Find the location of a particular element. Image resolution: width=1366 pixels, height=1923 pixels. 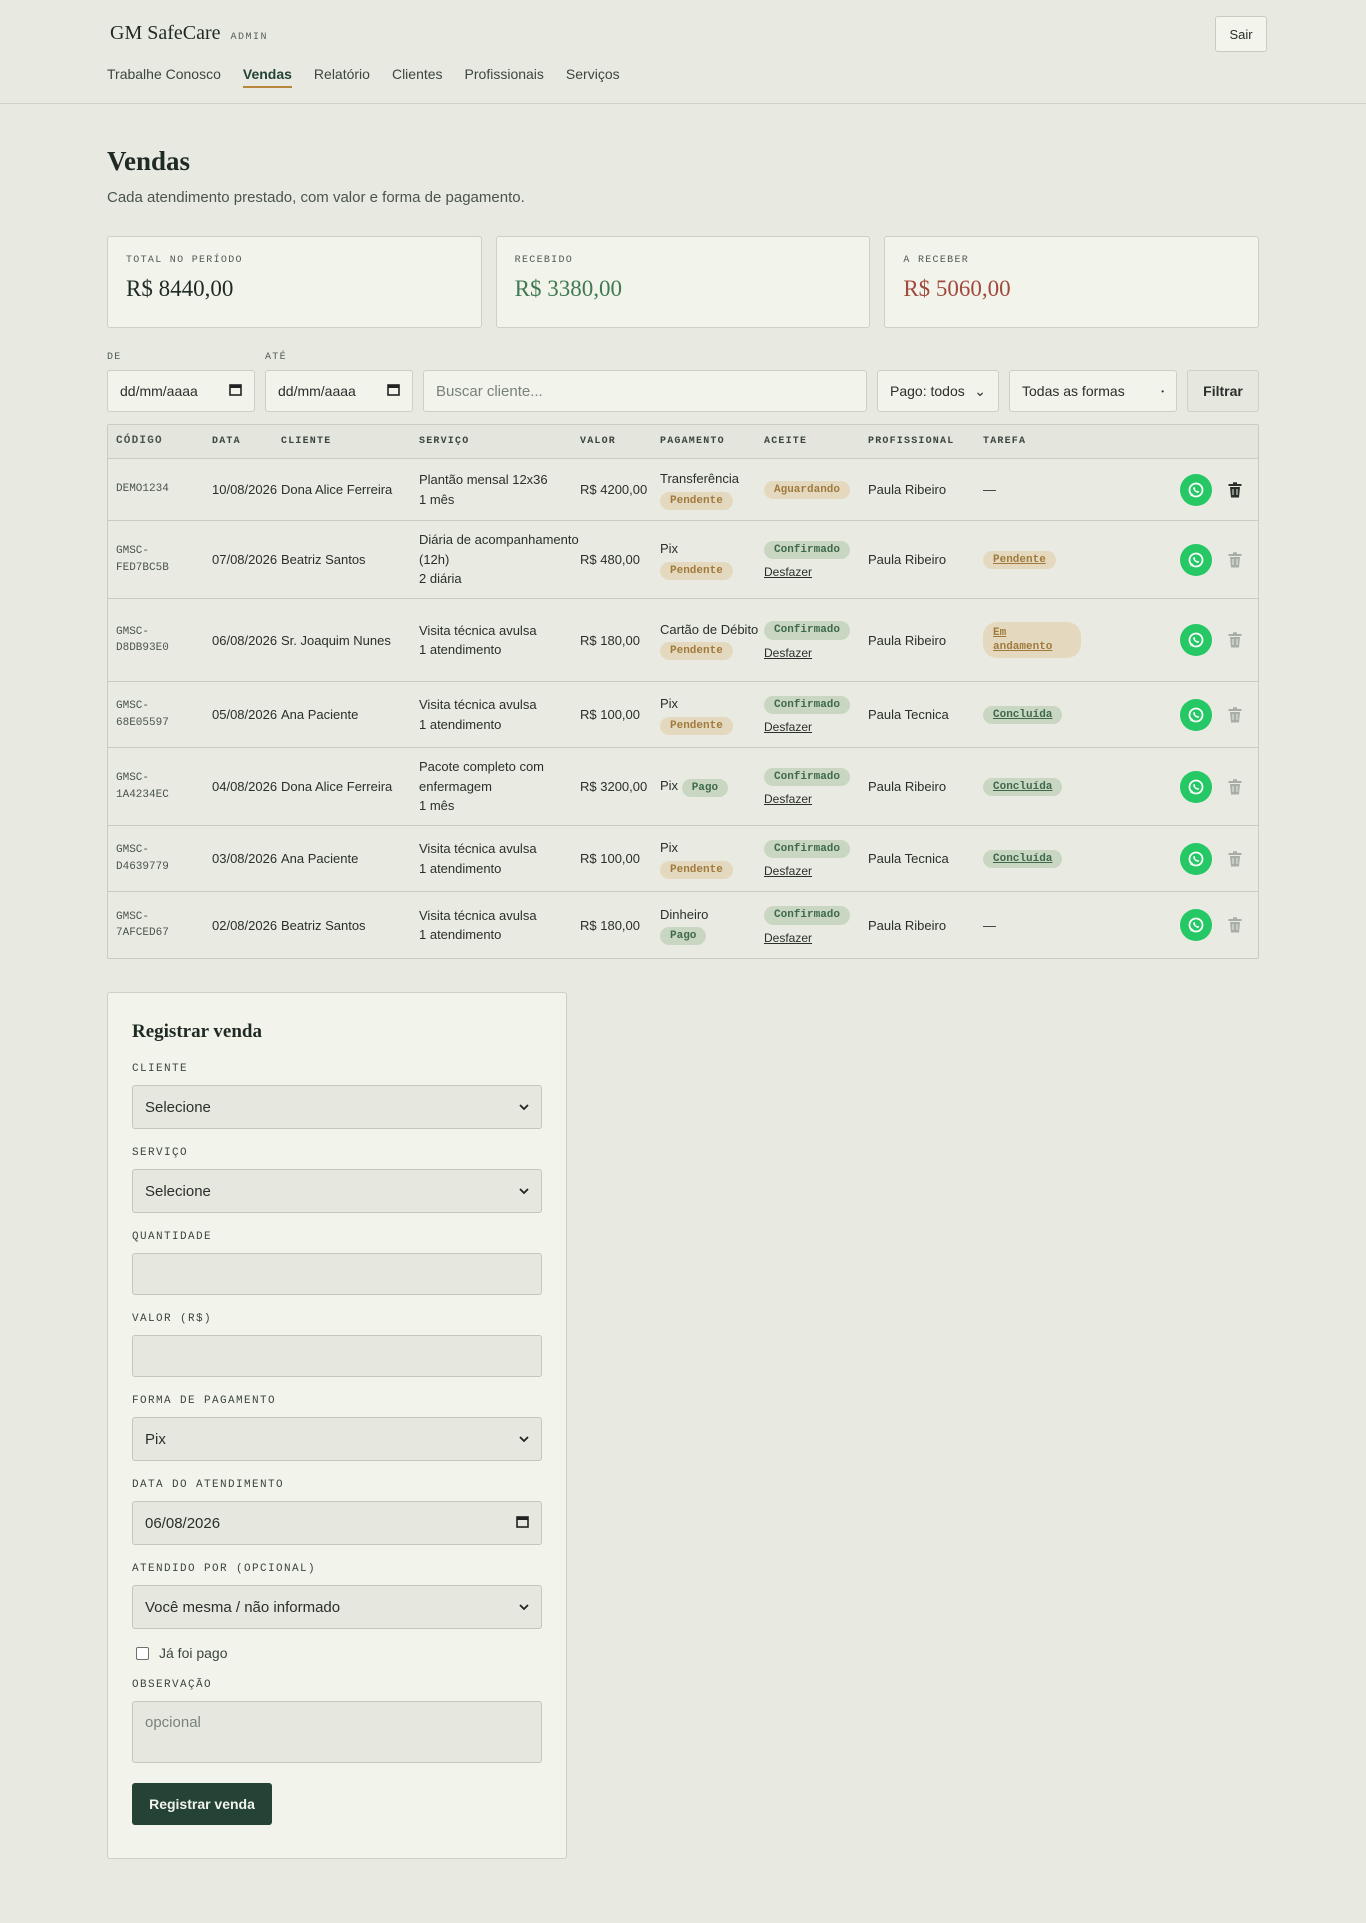

quantity-input is located at coordinates (337, 1274).